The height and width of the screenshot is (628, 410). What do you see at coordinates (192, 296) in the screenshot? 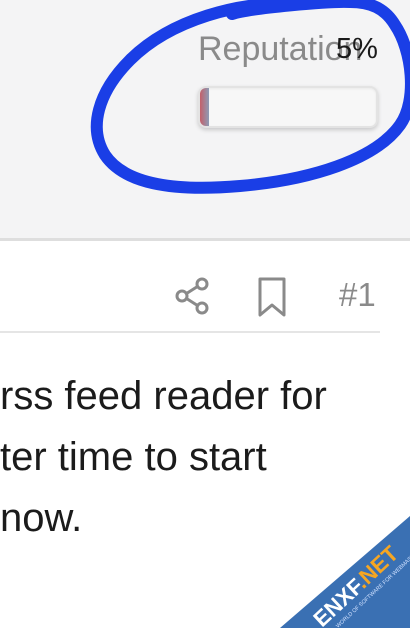
I see `share-icon` at bounding box center [192, 296].